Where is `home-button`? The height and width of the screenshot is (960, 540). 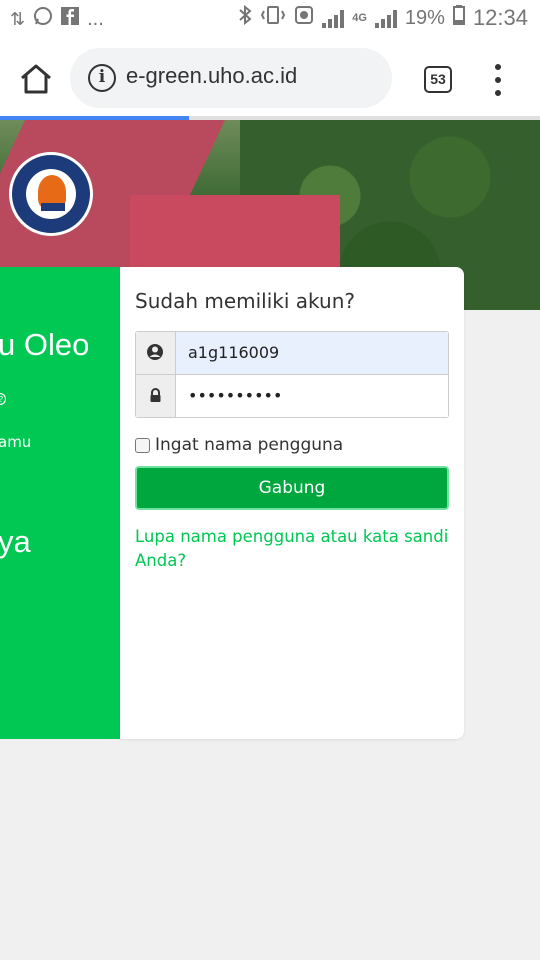 home-button is located at coordinates (36, 79).